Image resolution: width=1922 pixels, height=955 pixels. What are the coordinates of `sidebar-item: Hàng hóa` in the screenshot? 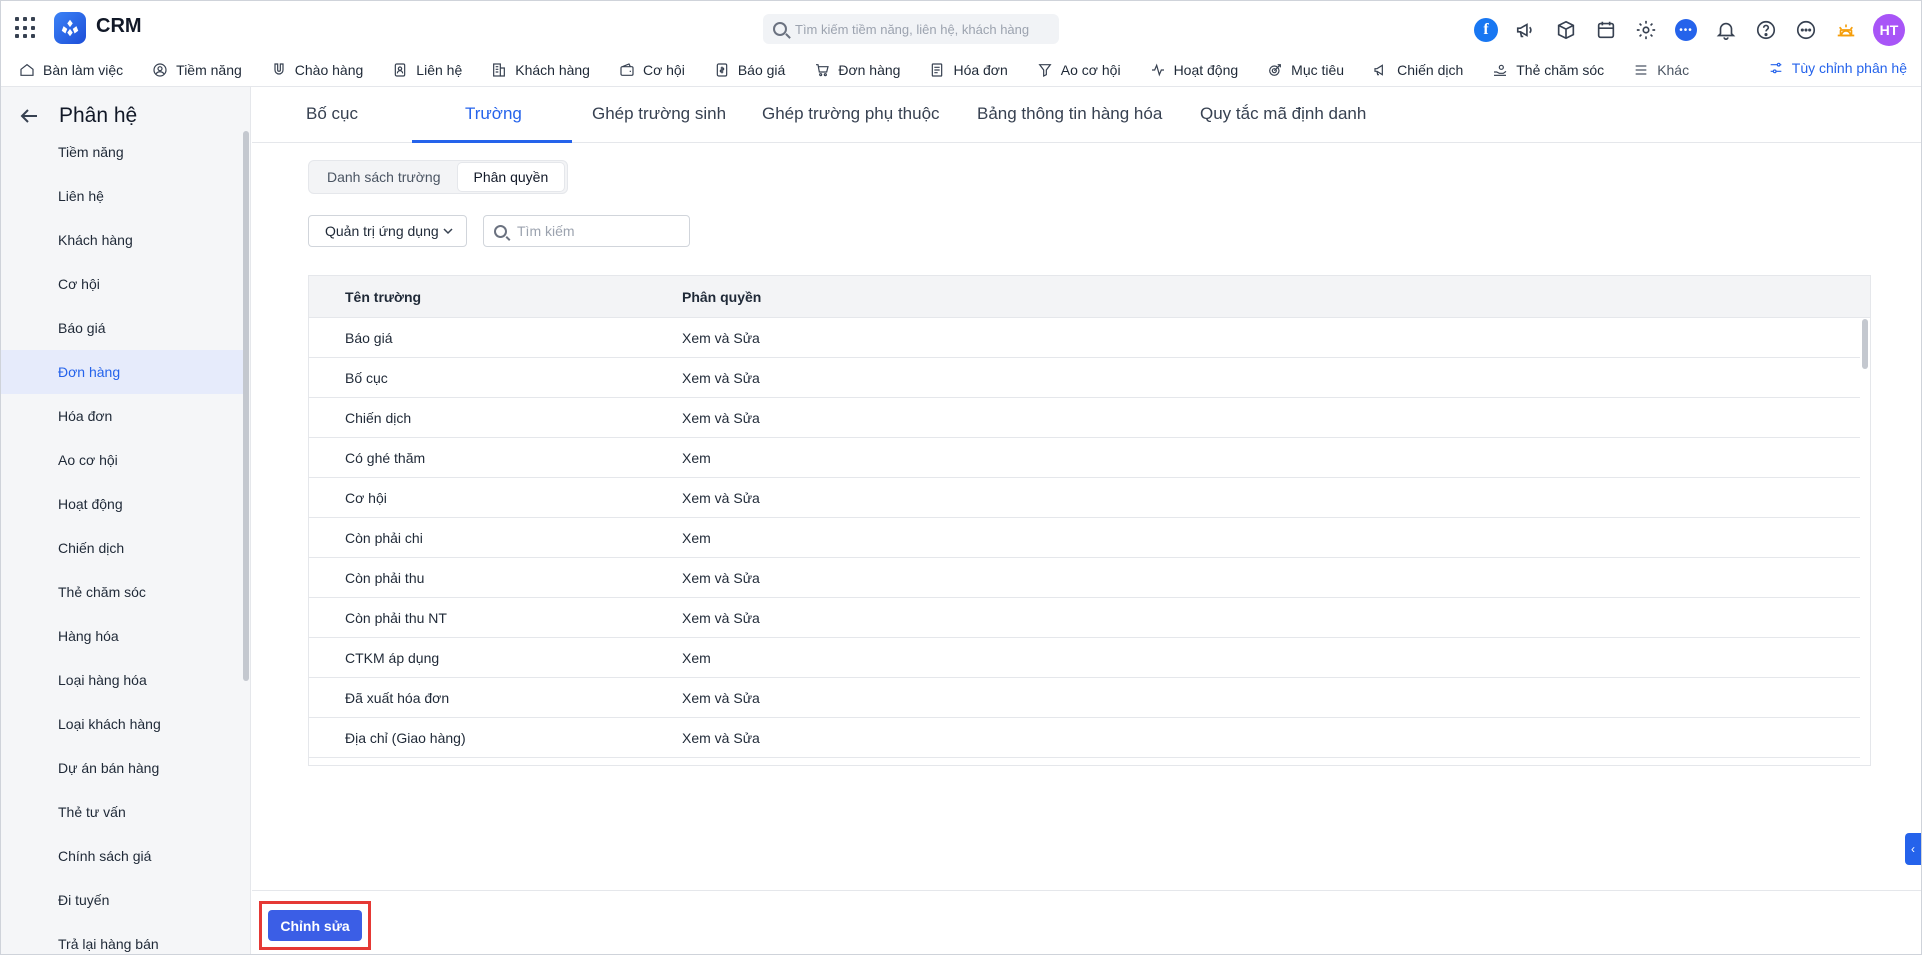 It's located at (122, 636).